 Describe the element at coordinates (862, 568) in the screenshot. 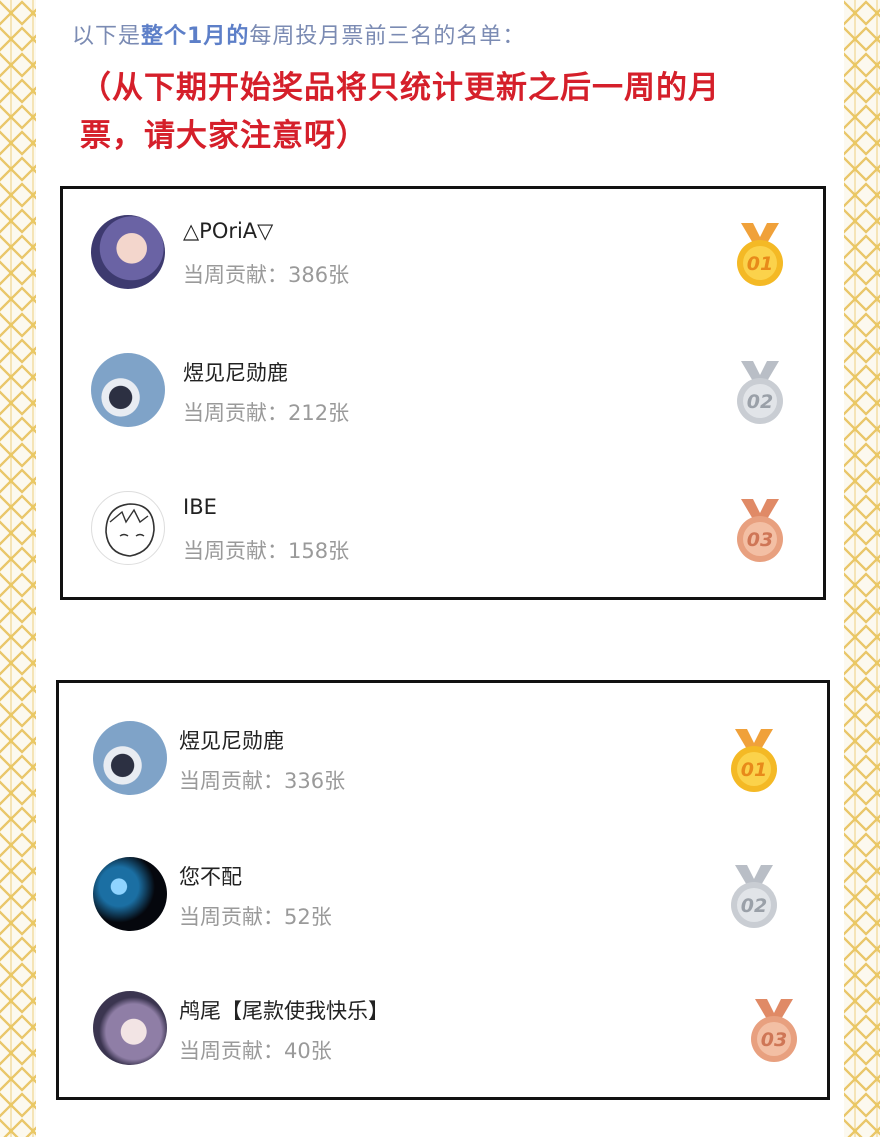

I see `decorative-border-right` at that location.